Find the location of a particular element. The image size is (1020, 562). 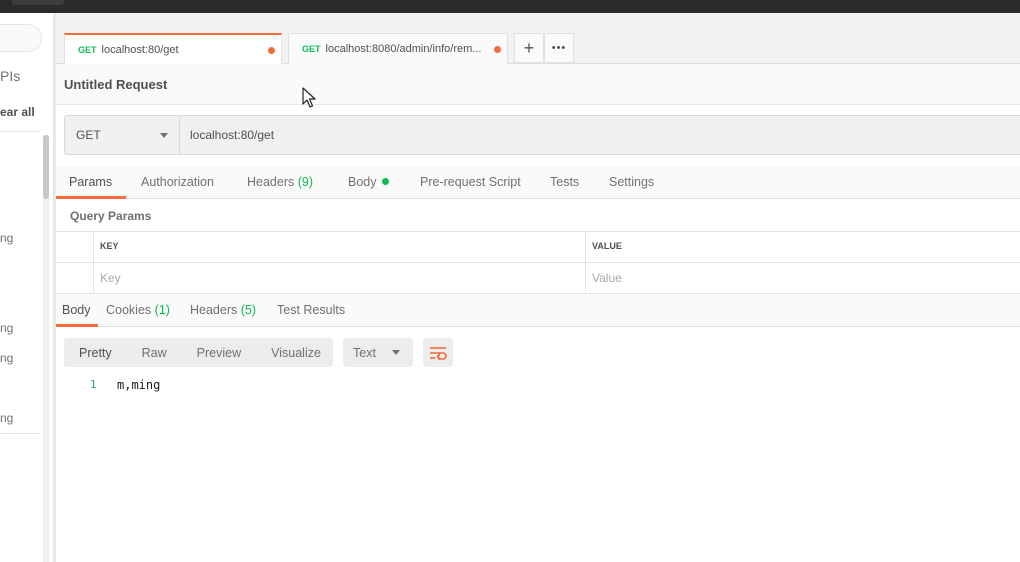

table-header-row: KEY VALUE is located at coordinates (538, 247).